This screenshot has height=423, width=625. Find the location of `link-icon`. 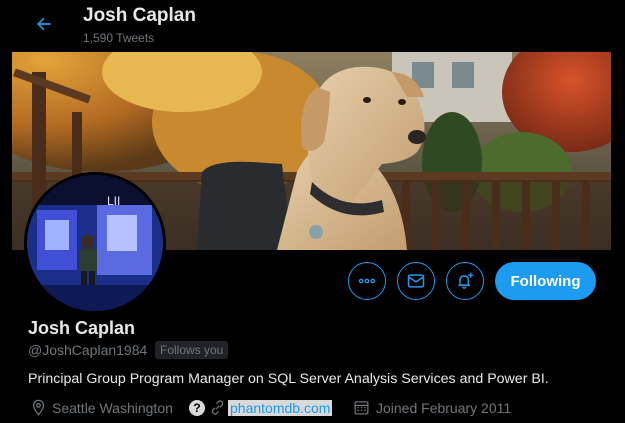

link-icon is located at coordinates (217, 407).